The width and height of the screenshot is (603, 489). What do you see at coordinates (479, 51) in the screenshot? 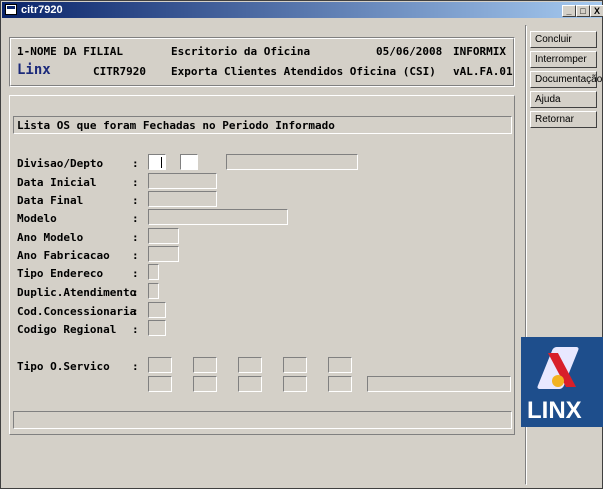
I see `database-name: INFORMIX` at bounding box center [479, 51].